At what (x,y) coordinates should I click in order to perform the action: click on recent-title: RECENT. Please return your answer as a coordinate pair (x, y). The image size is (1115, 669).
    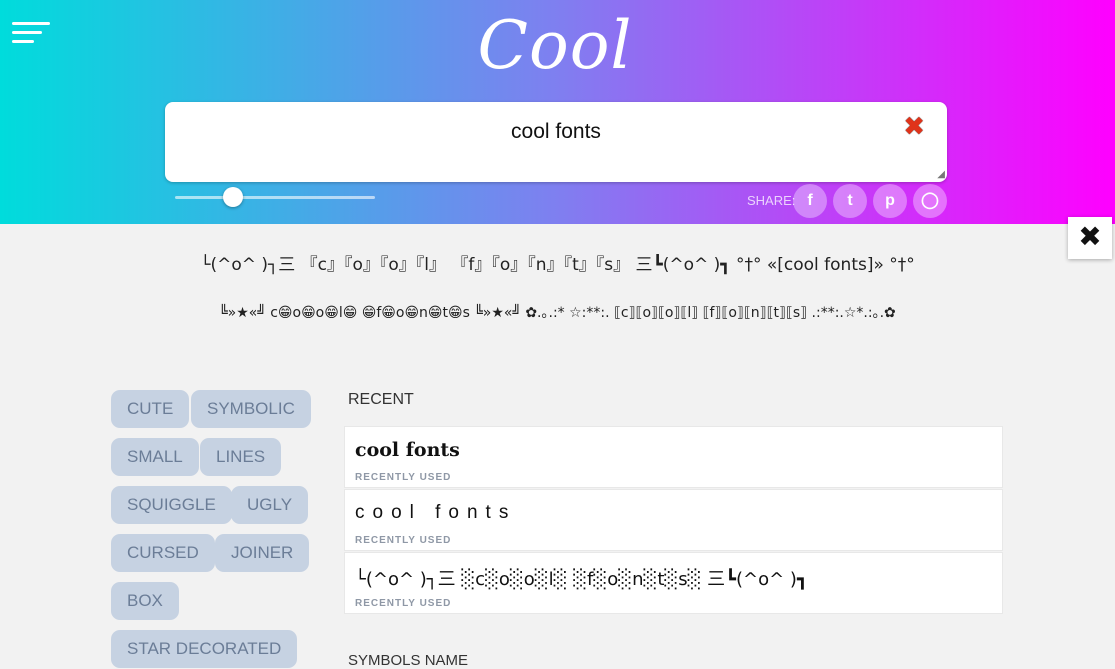
    Looking at the image, I should click on (381, 399).